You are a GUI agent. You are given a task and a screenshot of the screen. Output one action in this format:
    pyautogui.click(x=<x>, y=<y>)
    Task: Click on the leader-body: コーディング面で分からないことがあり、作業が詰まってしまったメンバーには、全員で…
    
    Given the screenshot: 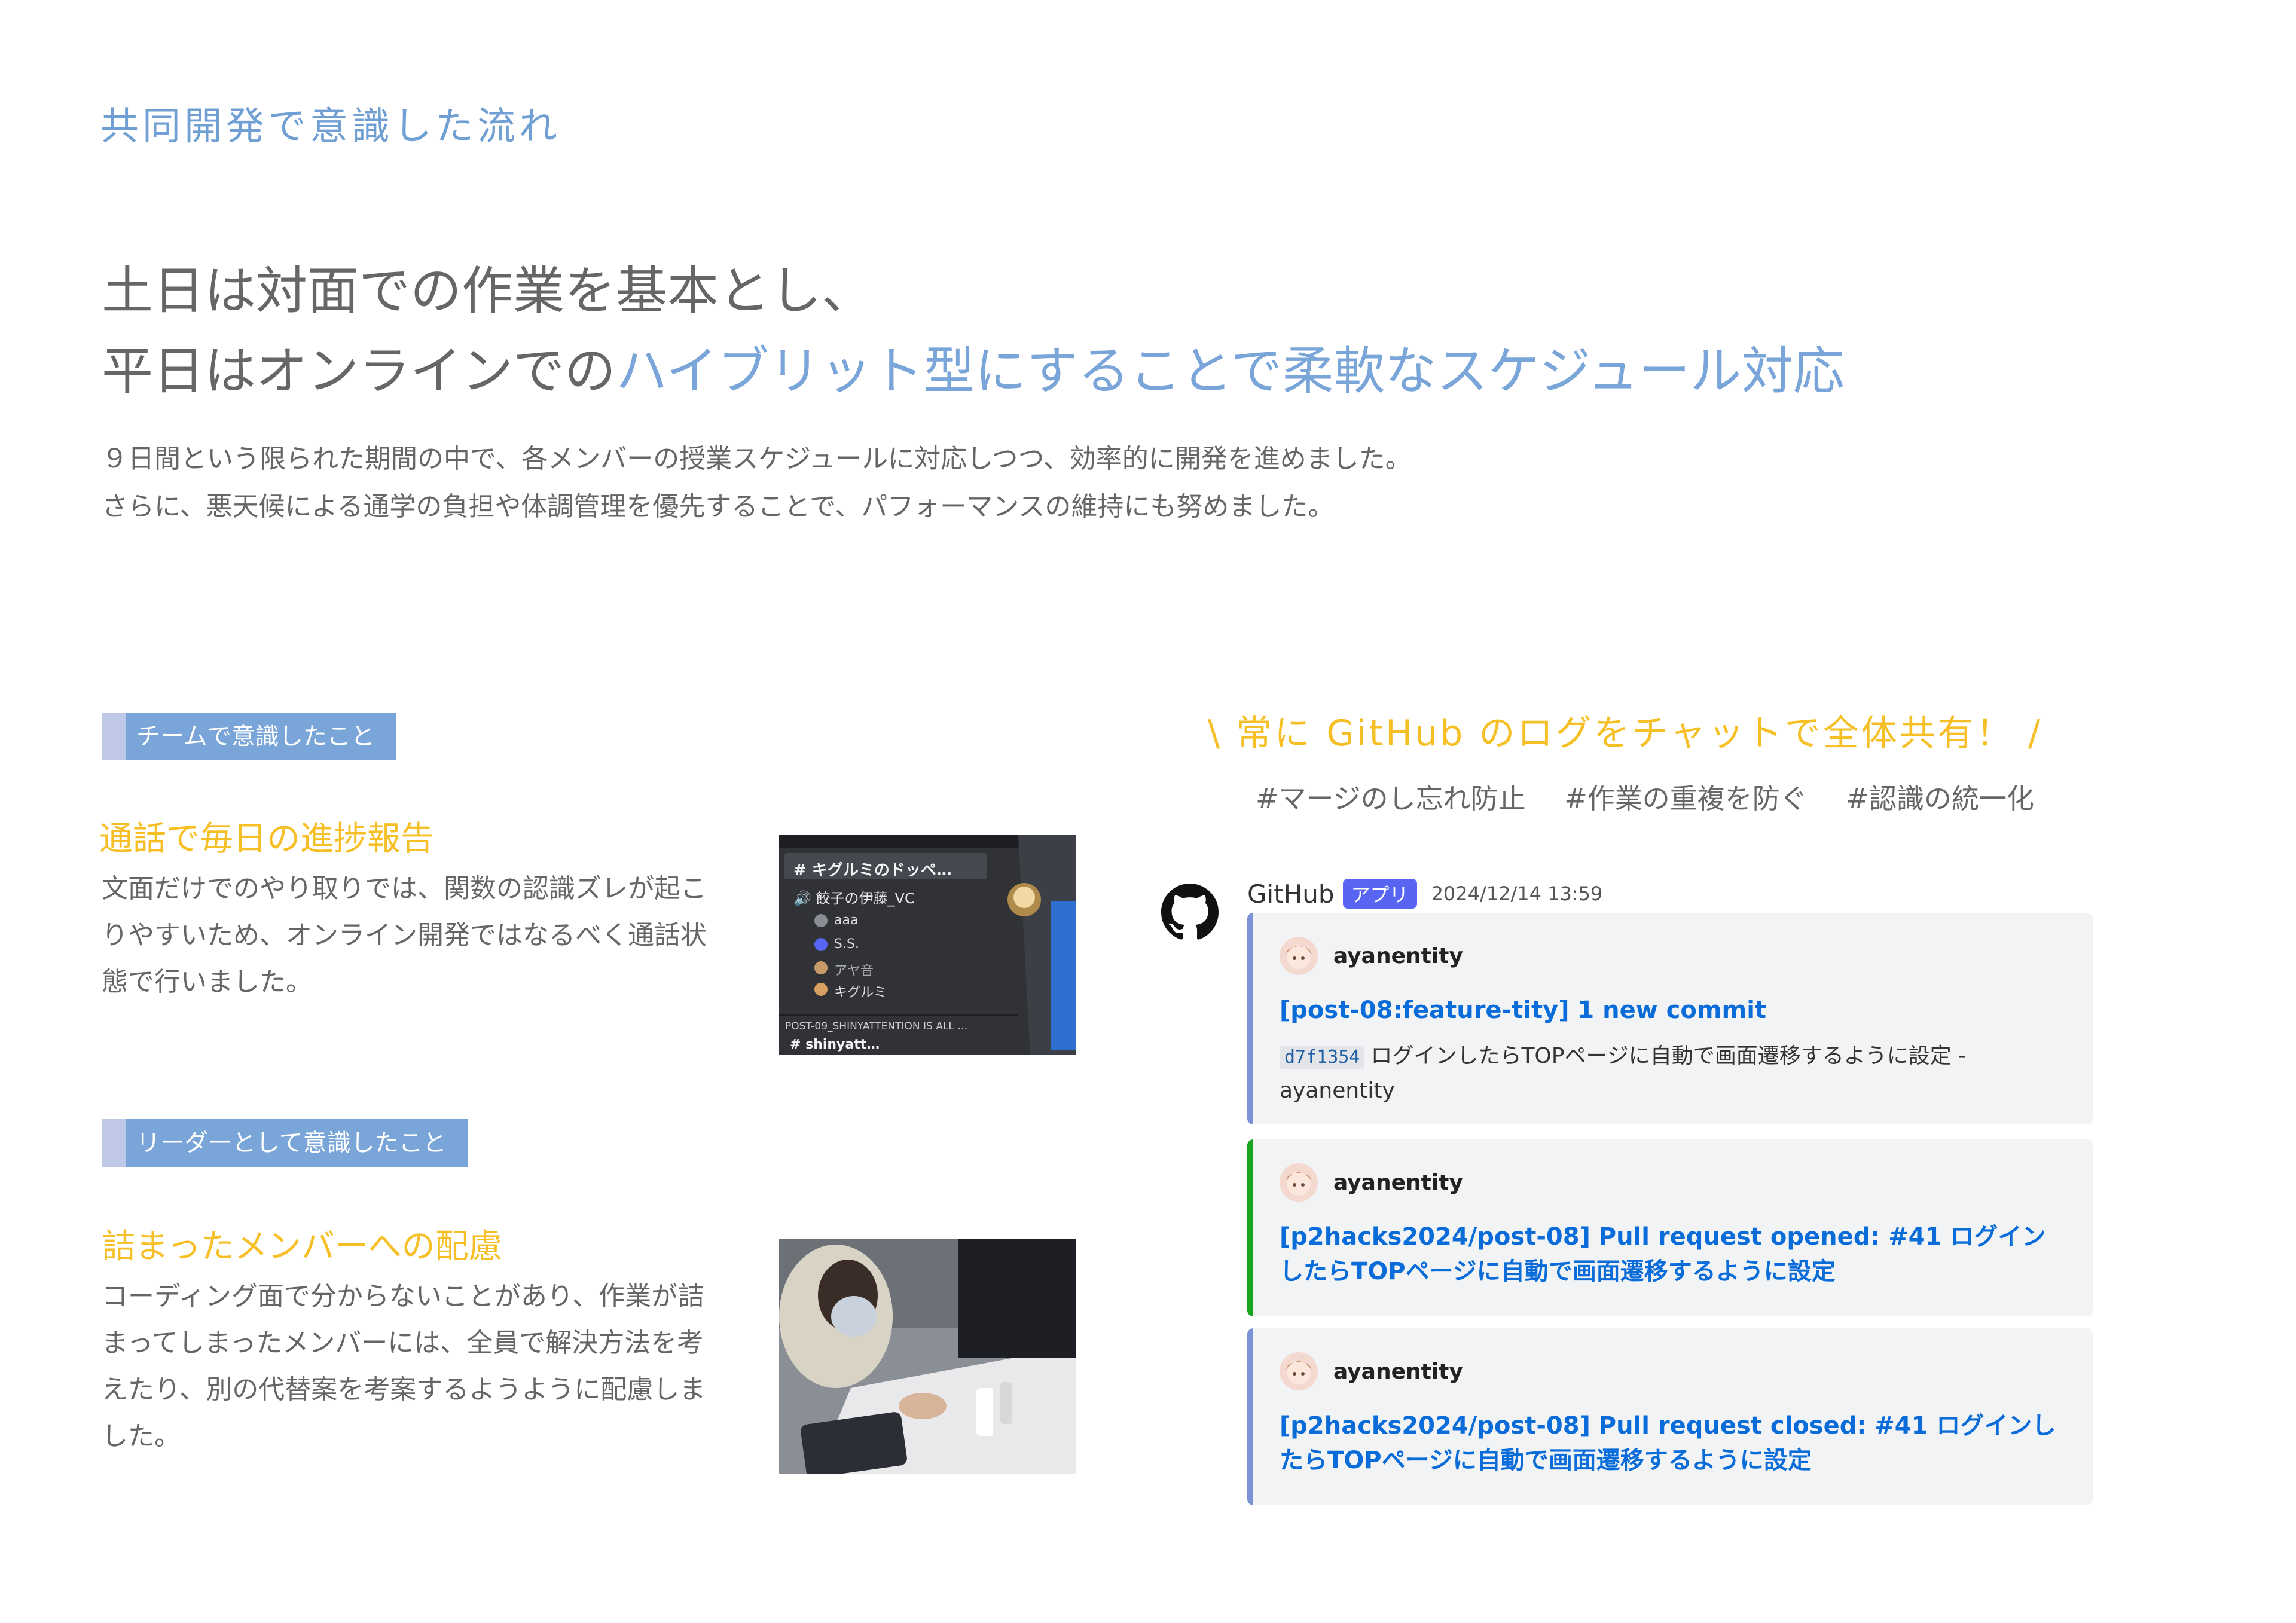 What is the action you would take?
    pyautogui.click(x=404, y=1366)
    